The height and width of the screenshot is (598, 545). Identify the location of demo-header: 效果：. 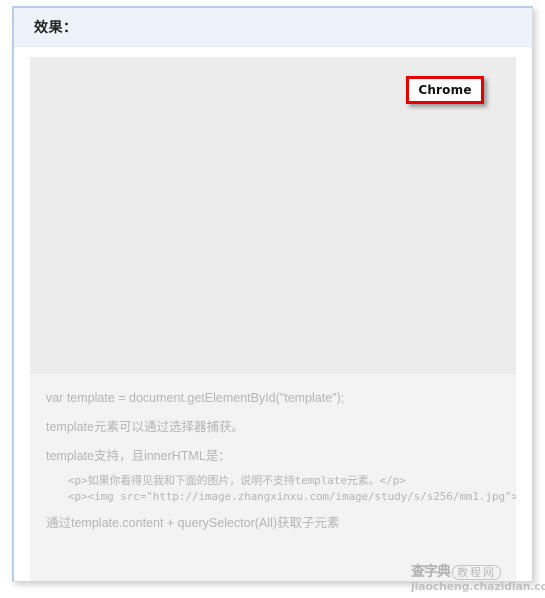
(273, 27).